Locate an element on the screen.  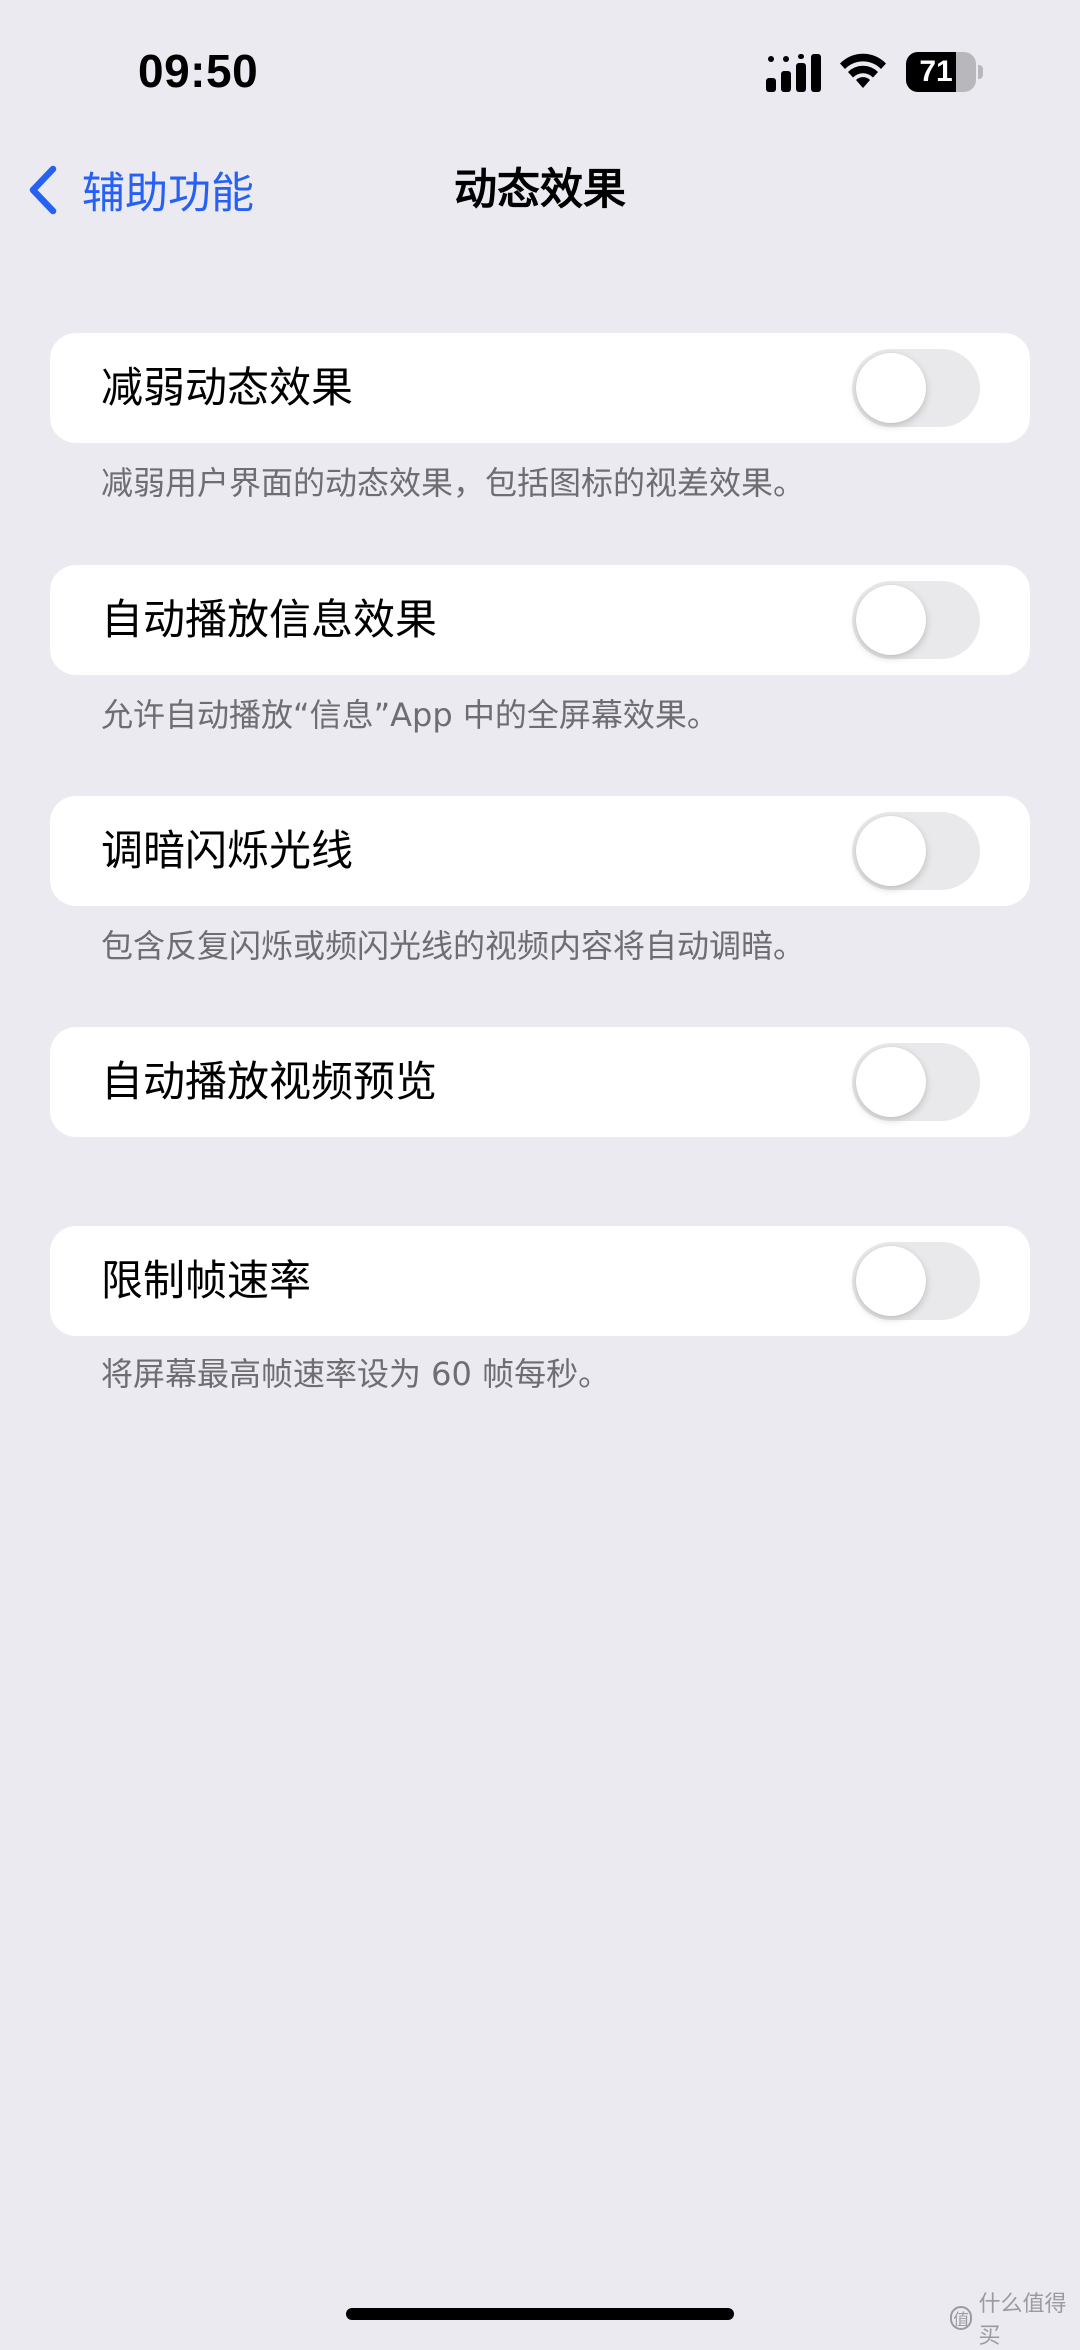
back-button: 辅助功能 is located at coordinates (140, 190).